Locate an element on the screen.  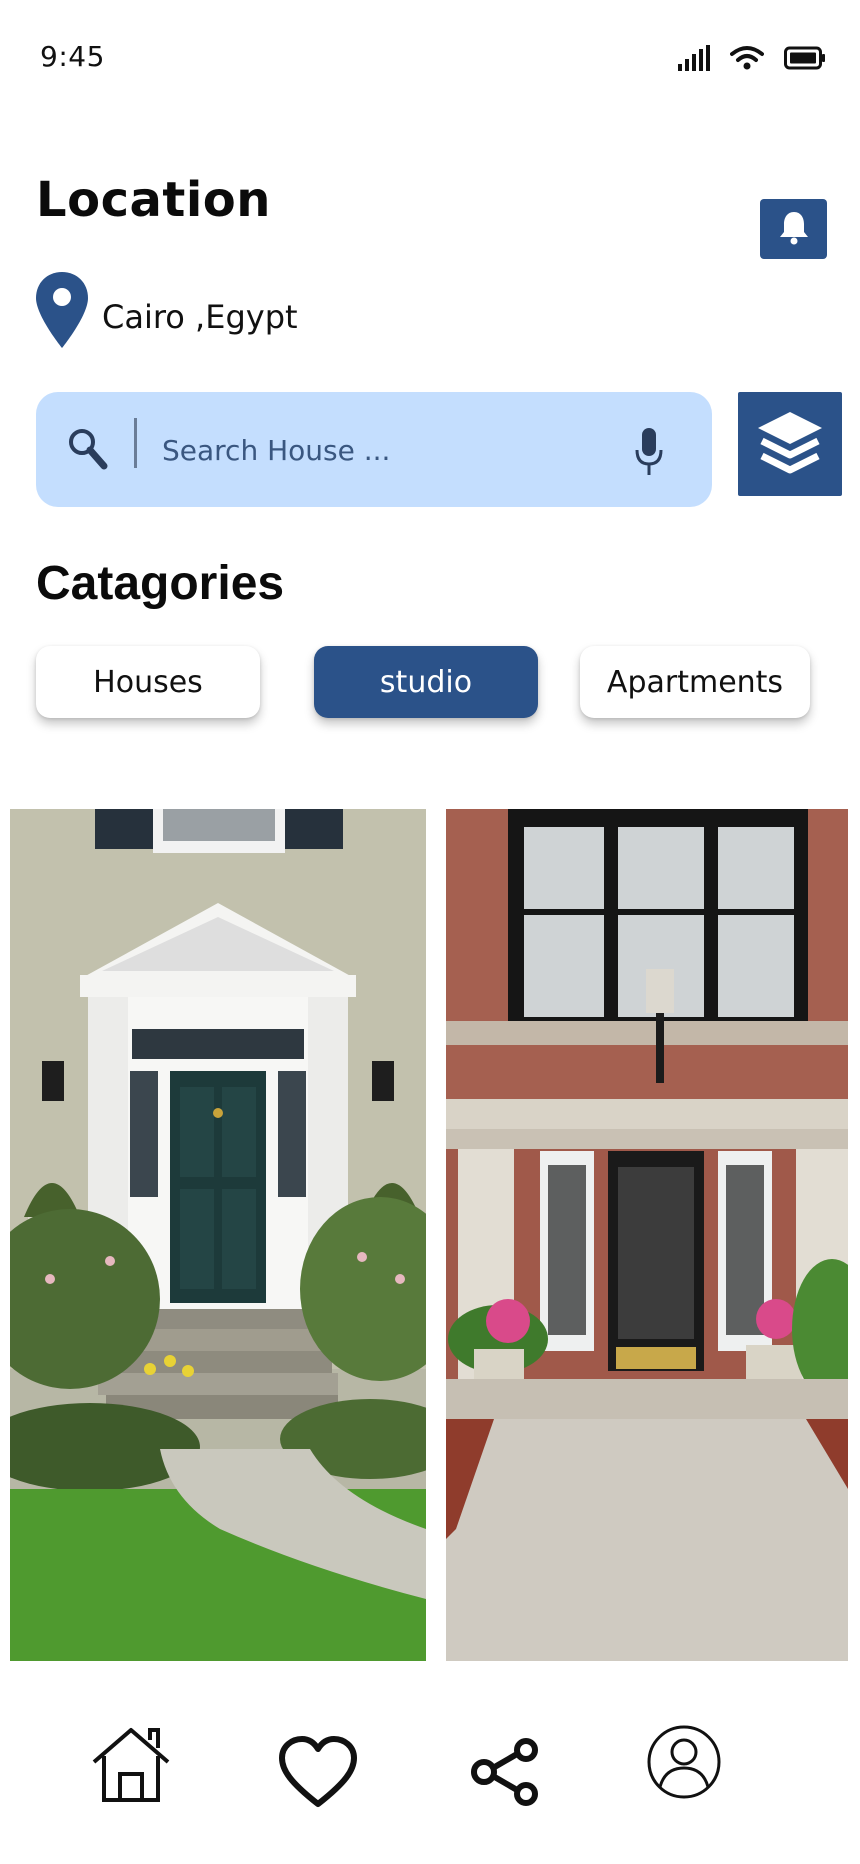
microphone-icon is located at coordinates (649, 452).